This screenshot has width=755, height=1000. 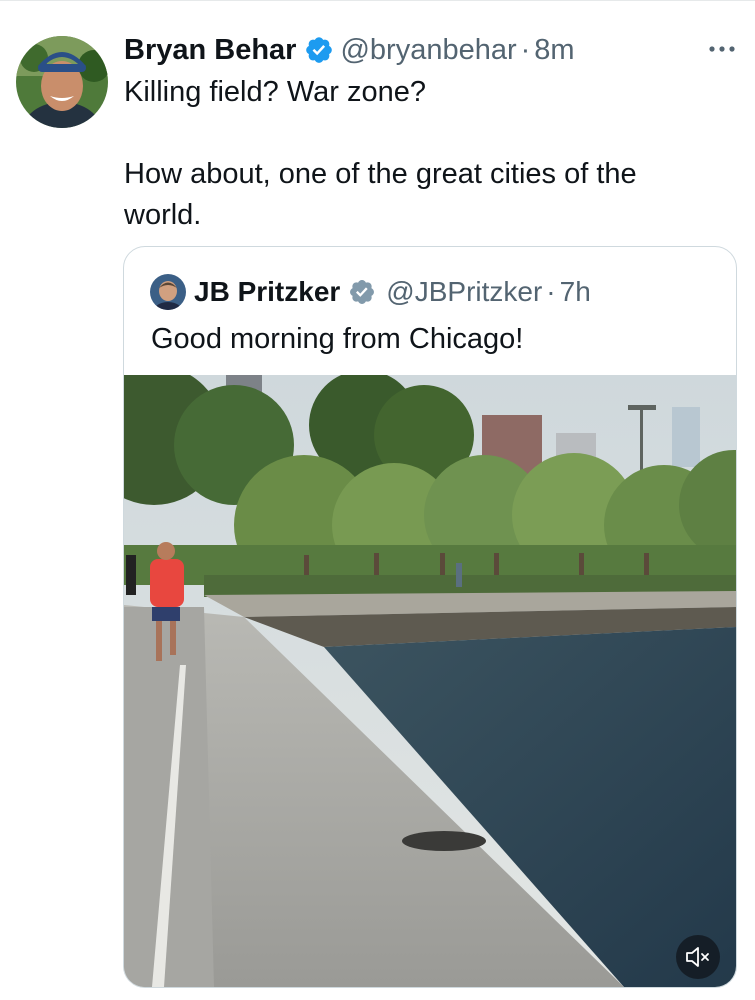 I want to click on tweet-timestamp: 8m, so click(x=554, y=50).